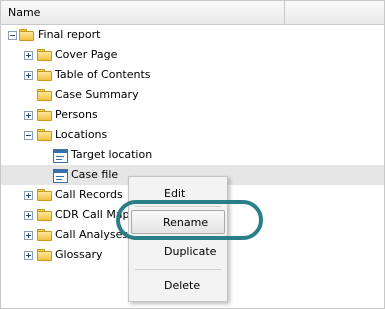  Describe the element at coordinates (103, 74) in the screenshot. I see `tree-node-label: Table of Contents` at that location.